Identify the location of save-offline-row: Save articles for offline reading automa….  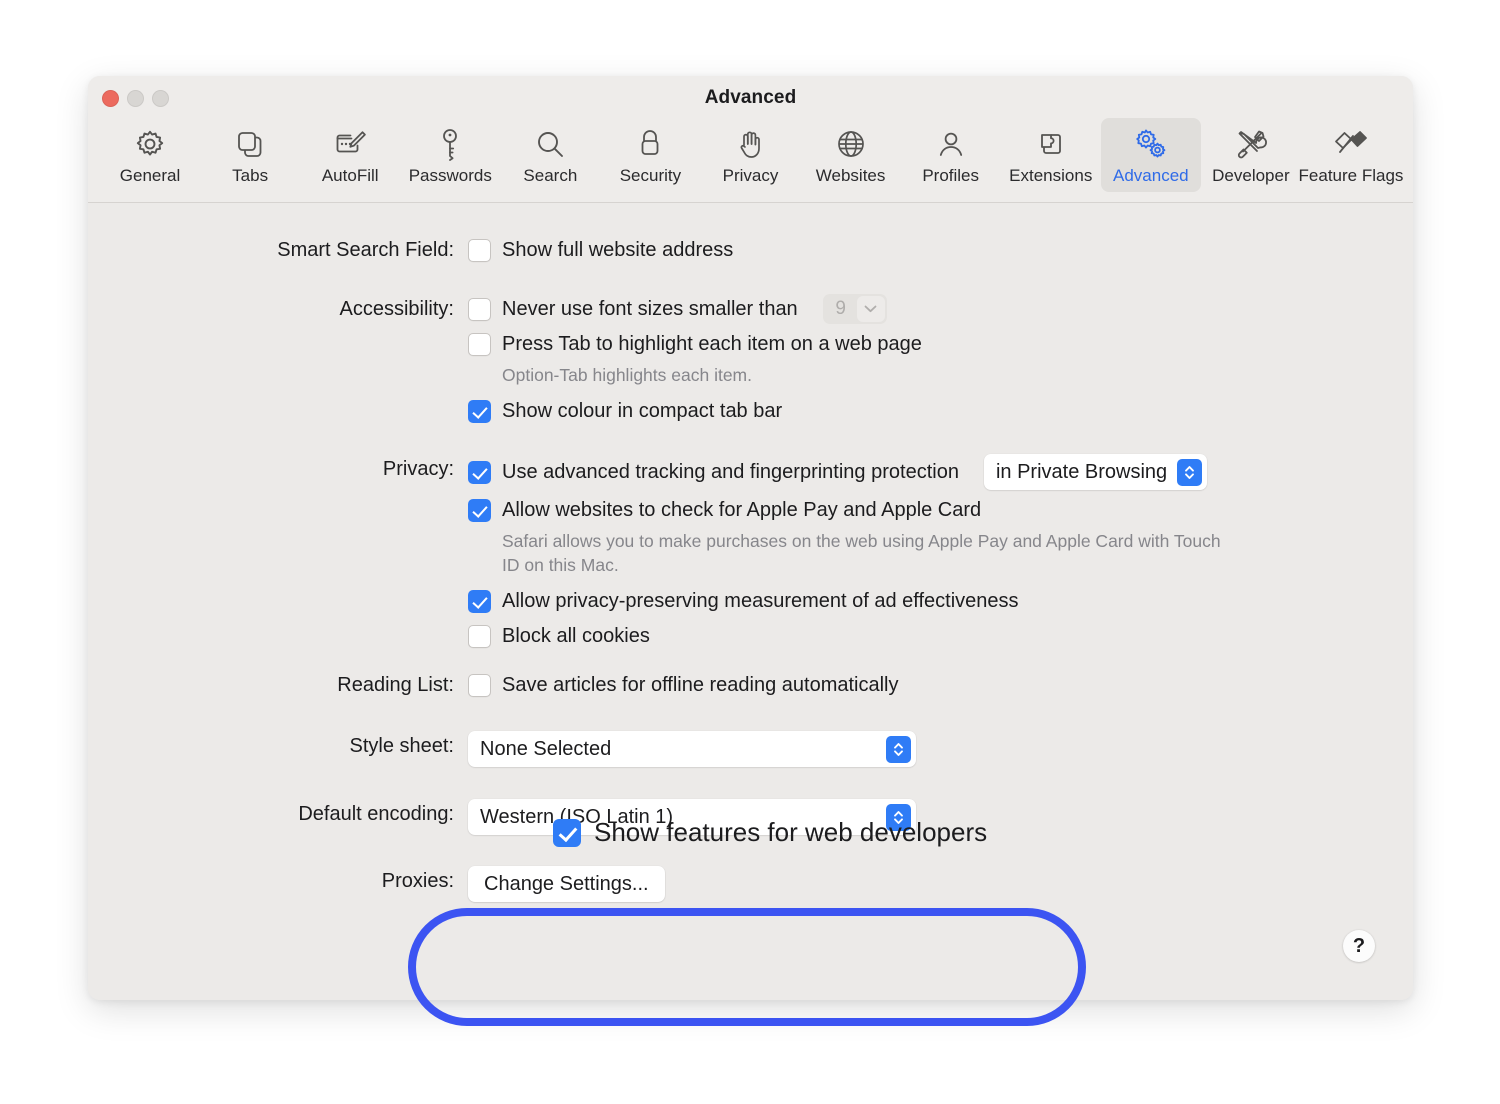
(683, 685).